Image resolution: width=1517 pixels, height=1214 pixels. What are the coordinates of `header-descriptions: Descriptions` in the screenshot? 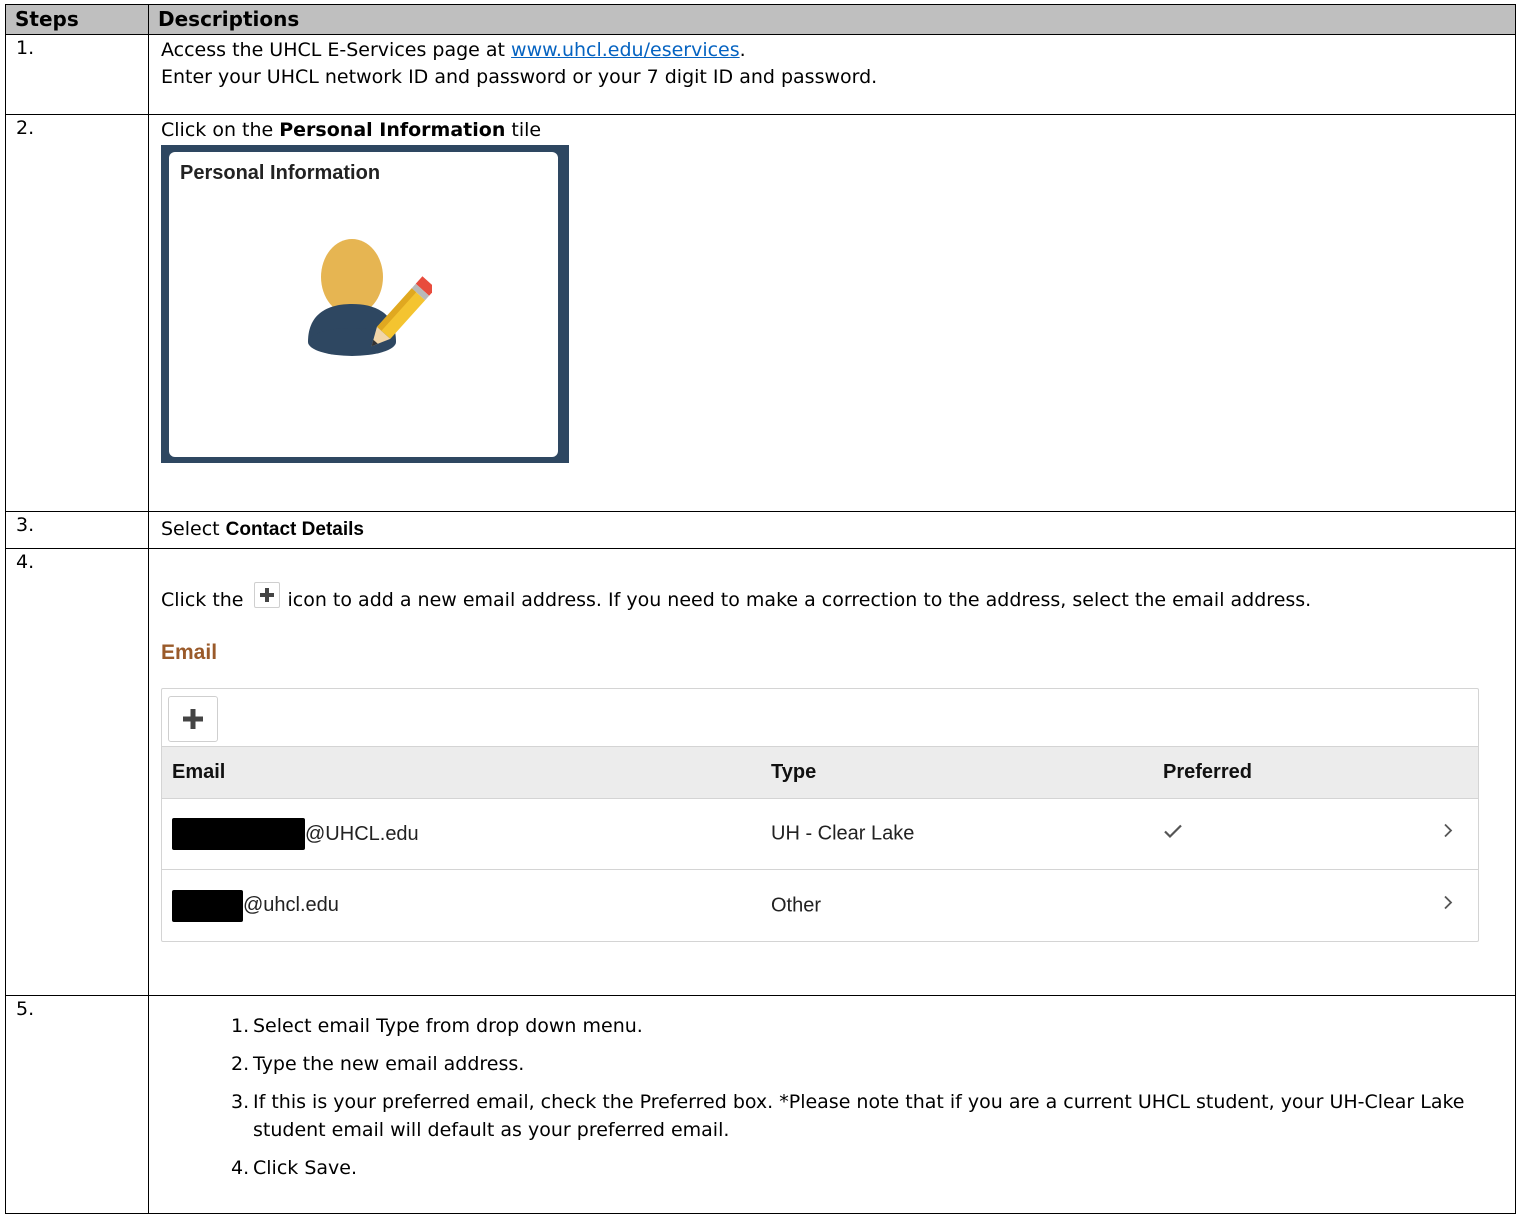 It's located at (832, 19).